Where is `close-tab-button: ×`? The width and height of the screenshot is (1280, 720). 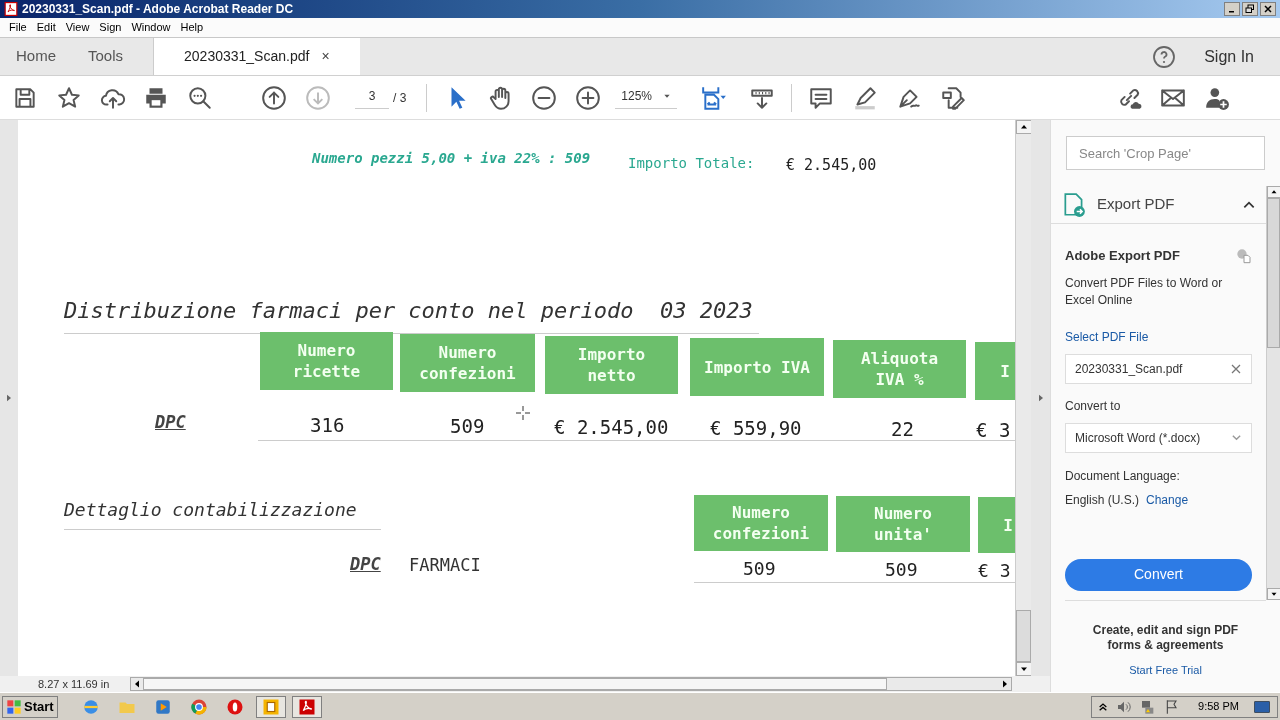 close-tab-button: × is located at coordinates (325, 56).